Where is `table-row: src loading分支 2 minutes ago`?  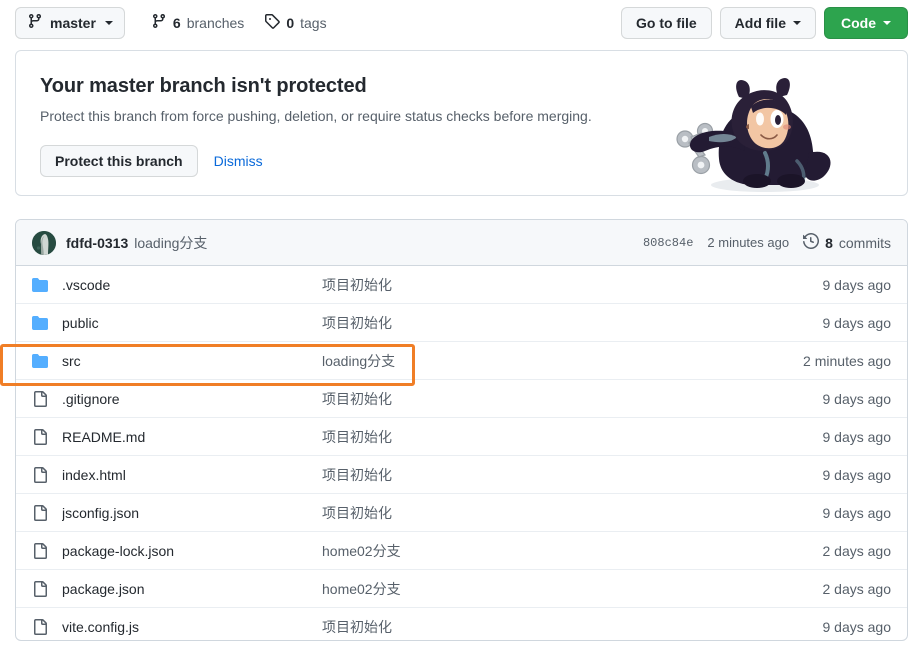
table-row: src loading分支 2 minutes ago is located at coordinates (461, 361).